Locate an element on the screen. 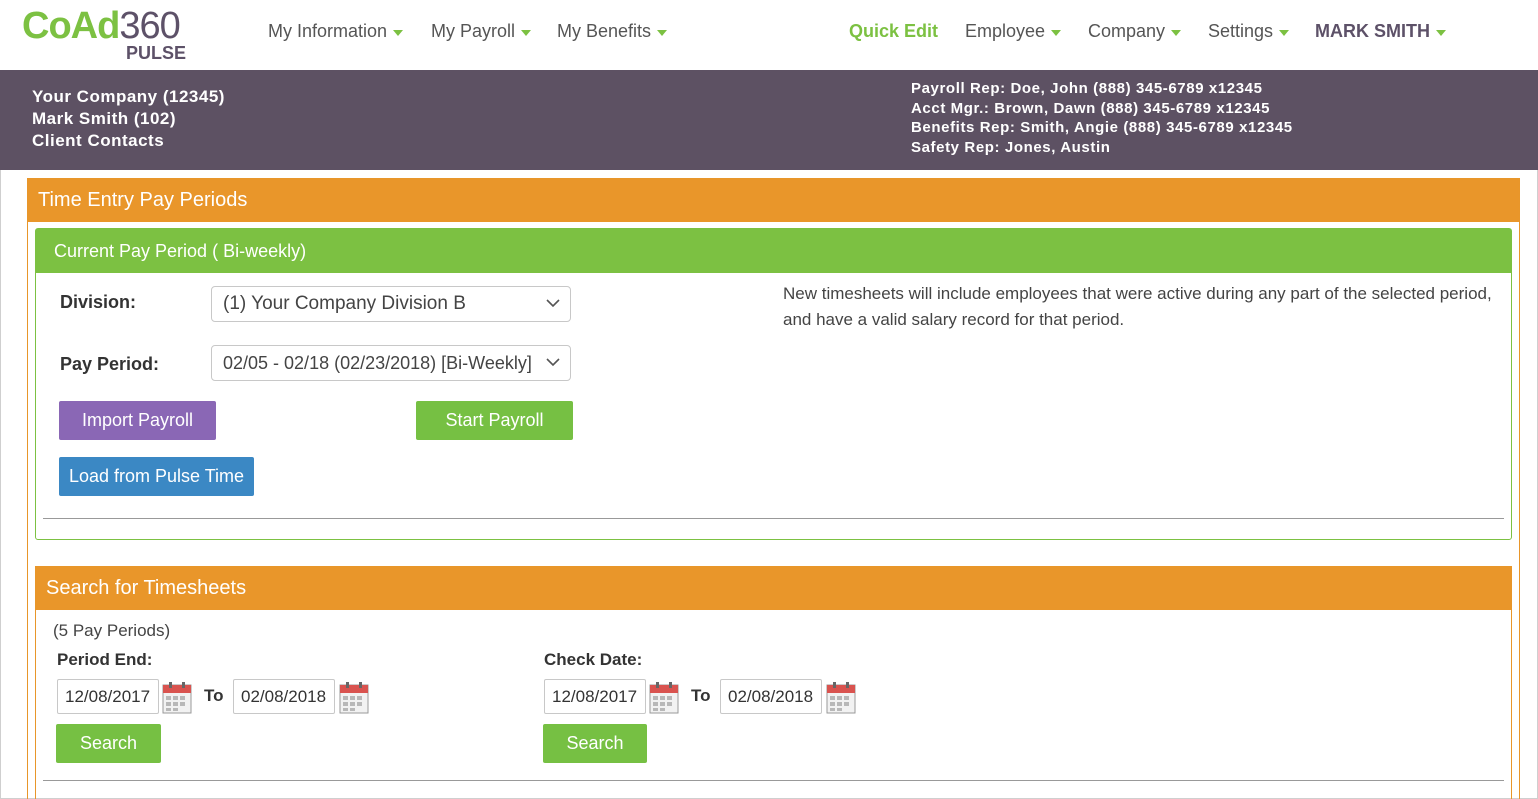 This screenshot has width=1538, height=799. nav-my-benefits: My Benefits is located at coordinates (612, 31).